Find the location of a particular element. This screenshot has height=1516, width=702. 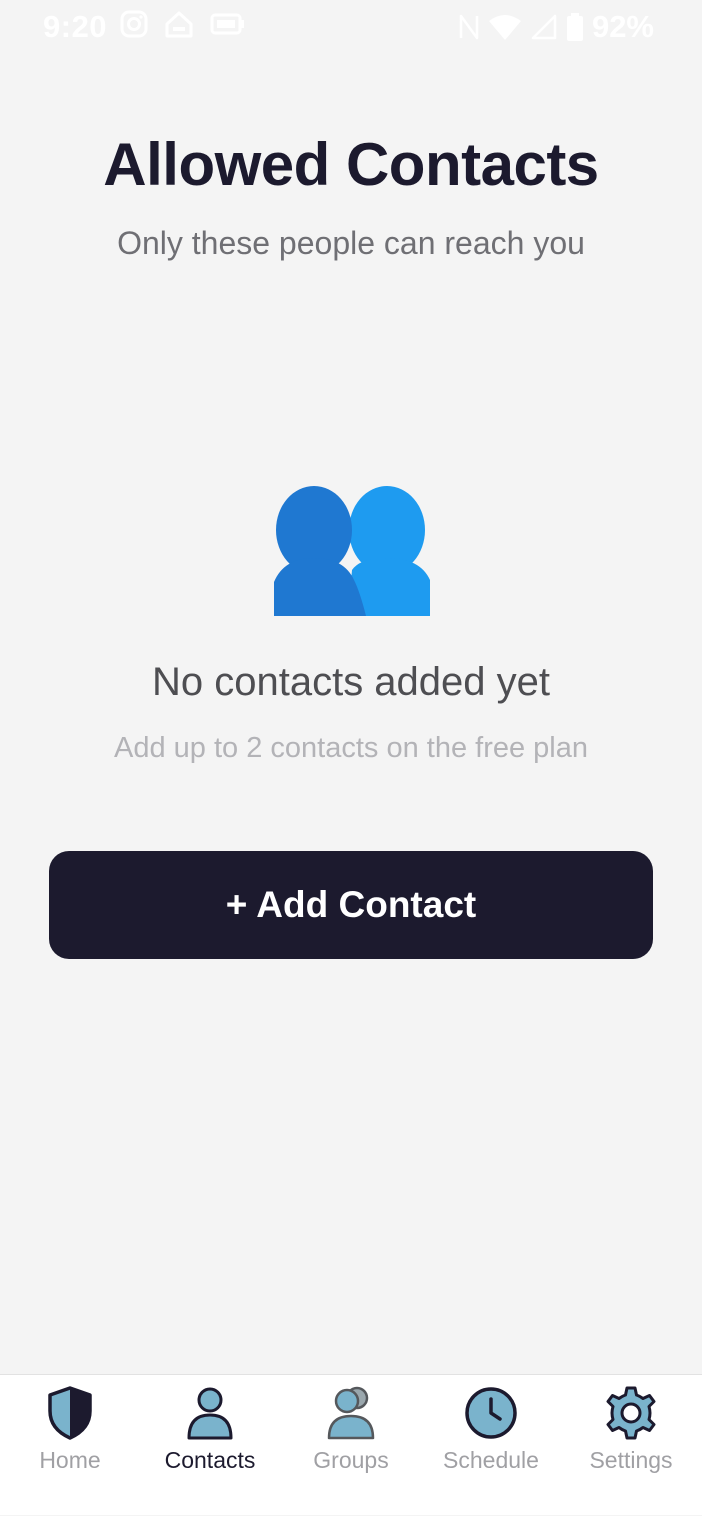

tab-settings: Settings is located at coordinates (631, 1445).